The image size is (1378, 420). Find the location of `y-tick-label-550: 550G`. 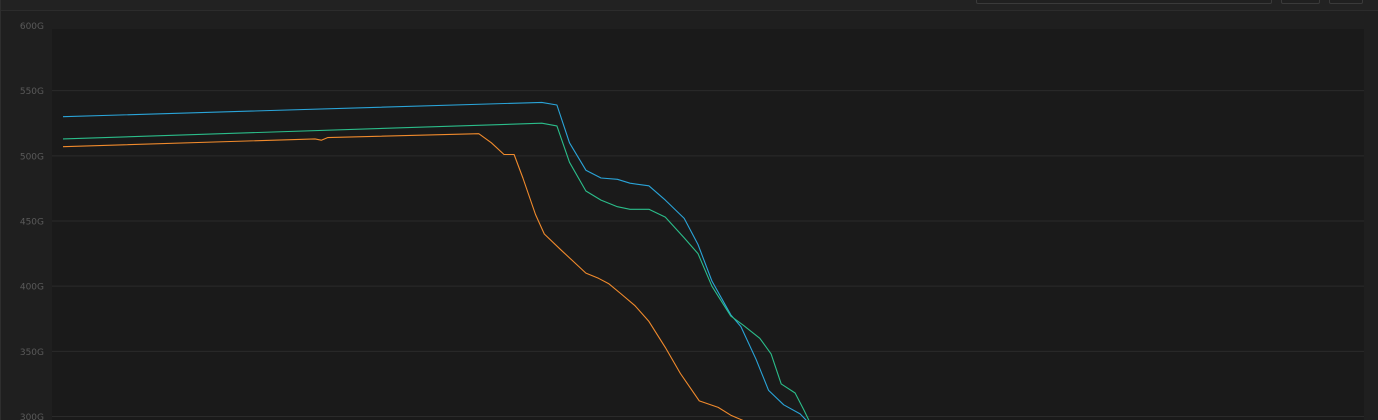

y-tick-label-550: 550G is located at coordinates (32, 92).